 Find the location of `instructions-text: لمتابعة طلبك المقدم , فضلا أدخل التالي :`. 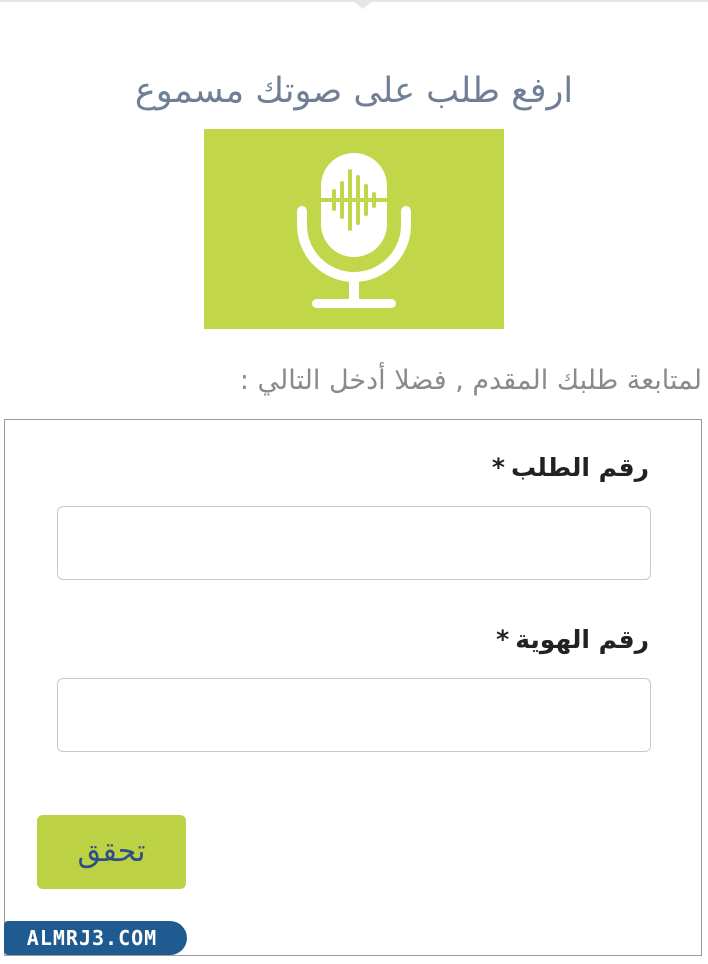

instructions-text: لمتابعة طلبك المقدم , فضلا أدخل التالي : is located at coordinates (470, 380).